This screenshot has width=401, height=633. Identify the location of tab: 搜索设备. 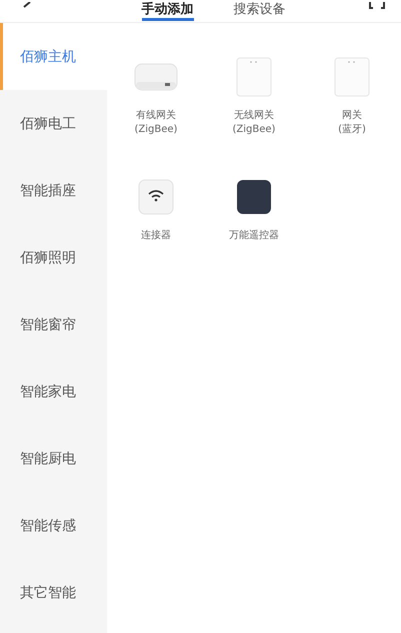
(260, 11).